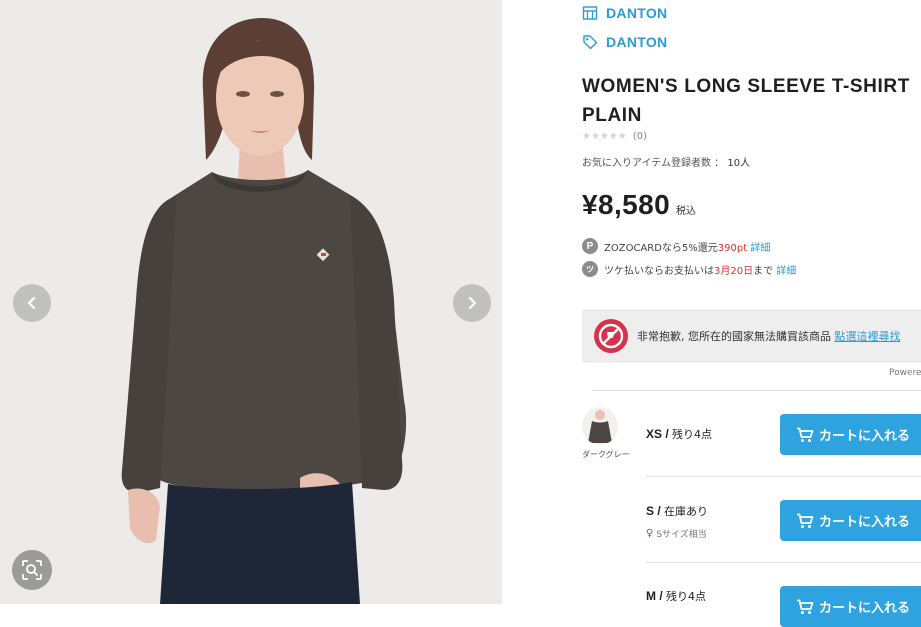 This screenshot has height=627, width=921. What do you see at coordinates (686, 511) in the screenshot?
I see `stock-status: 在庫あり` at bounding box center [686, 511].